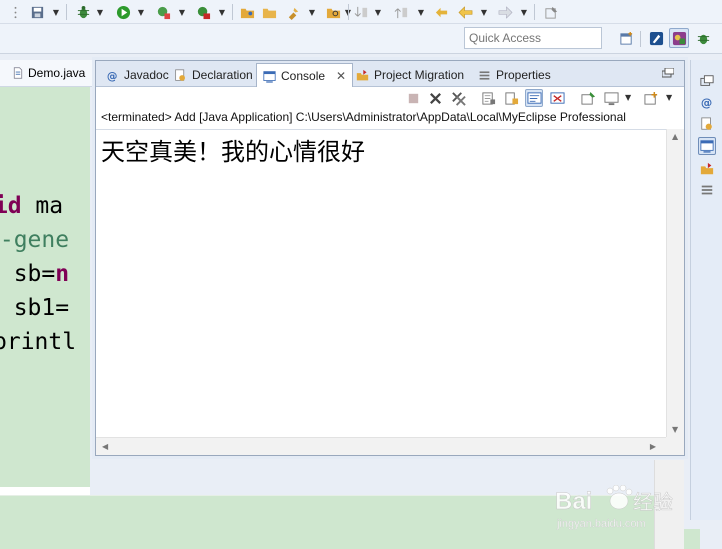 Image resolution: width=722 pixels, height=549 pixels. I want to click on search-folder-icon, so click(333, 12).